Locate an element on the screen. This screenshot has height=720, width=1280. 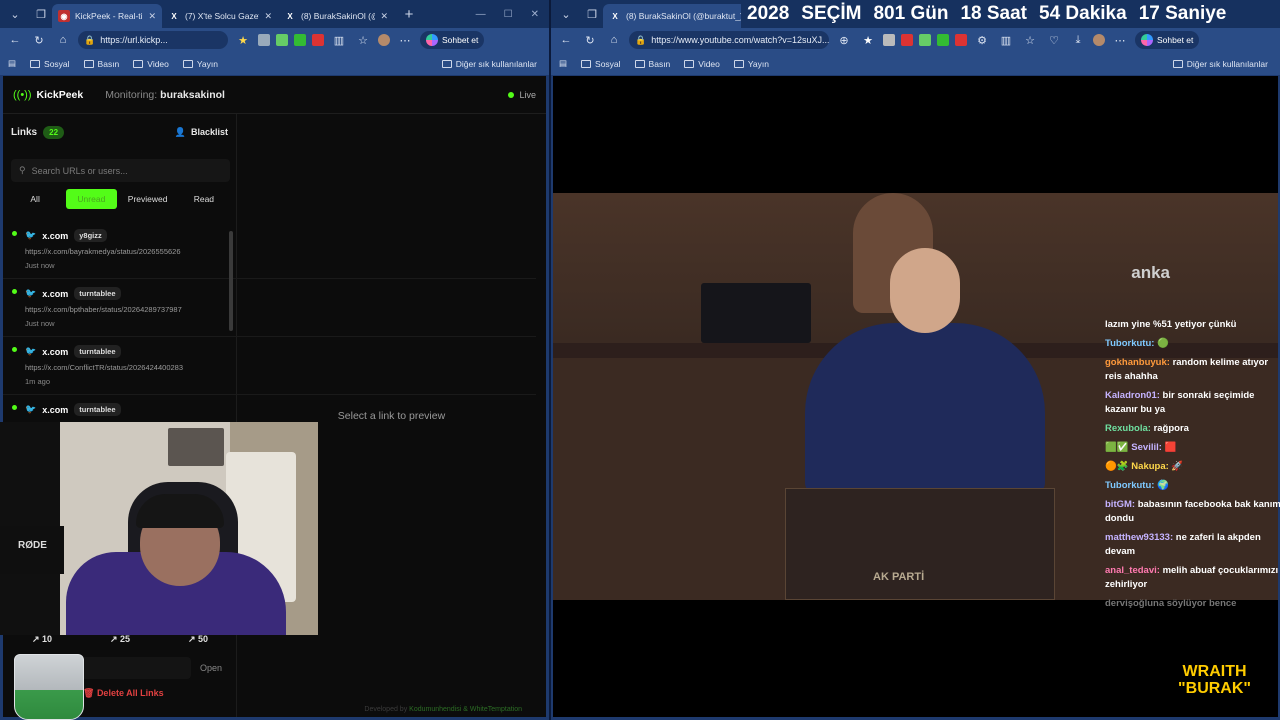
tab-kickpeek: ◉ KickPeek - Real-time Li ✕ is located at coordinates (107, 16).